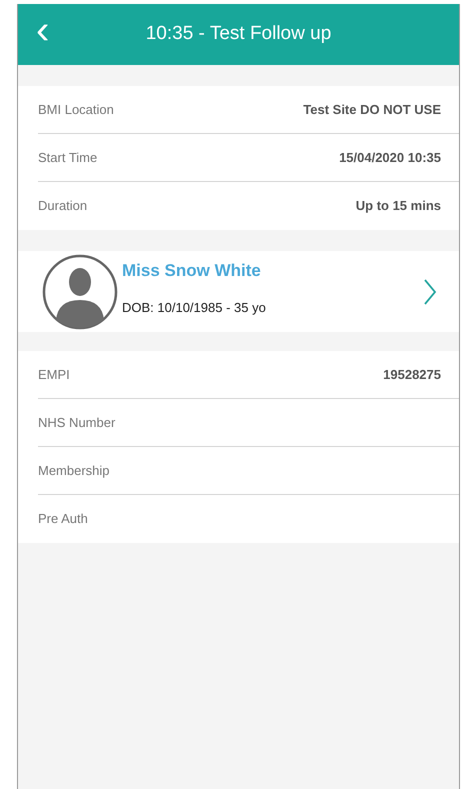 The height and width of the screenshot is (789, 465). I want to click on chevron-right-icon, so click(430, 292).